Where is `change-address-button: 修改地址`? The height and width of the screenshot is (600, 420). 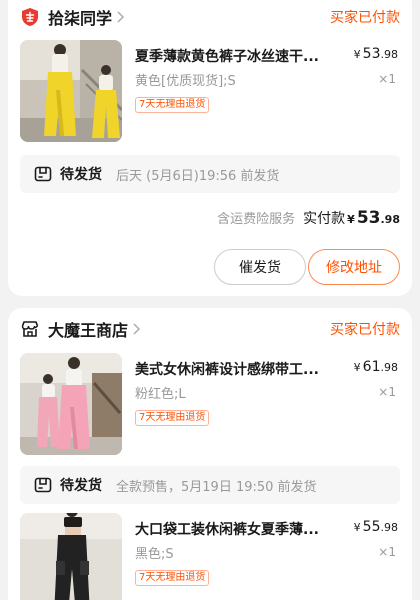 change-address-button: 修改地址 is located at coordinates (354, 267).